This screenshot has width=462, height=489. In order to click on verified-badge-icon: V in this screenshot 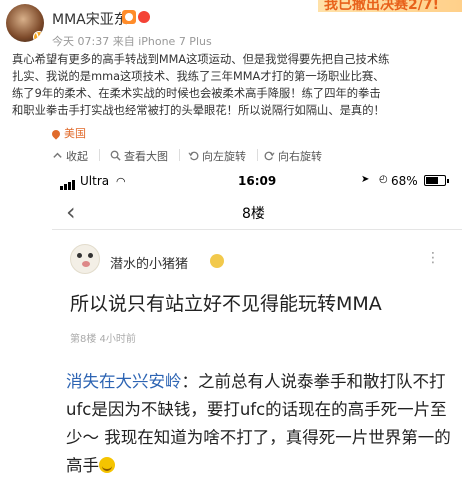, I will do `click(38, 36)`.